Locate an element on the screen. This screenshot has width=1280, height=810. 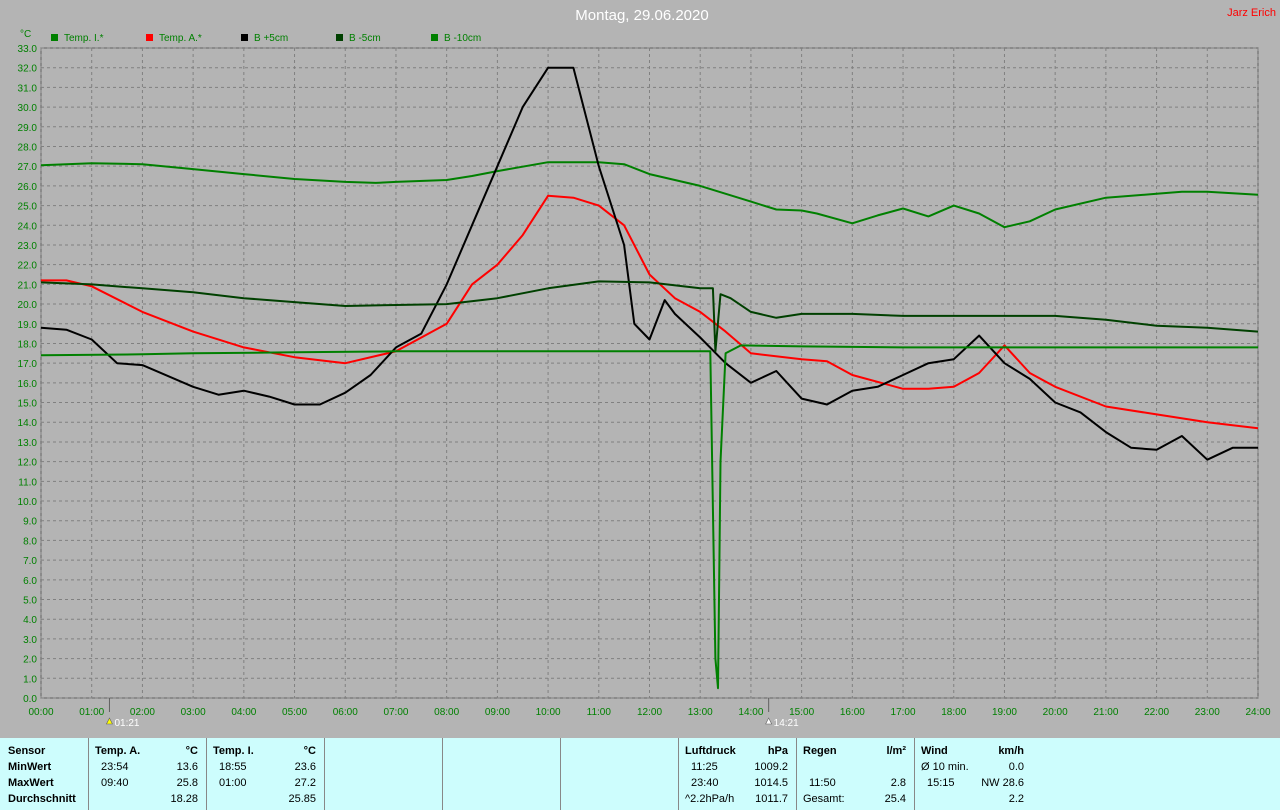
wind-header: Wind is located at coordinates (934, 751).